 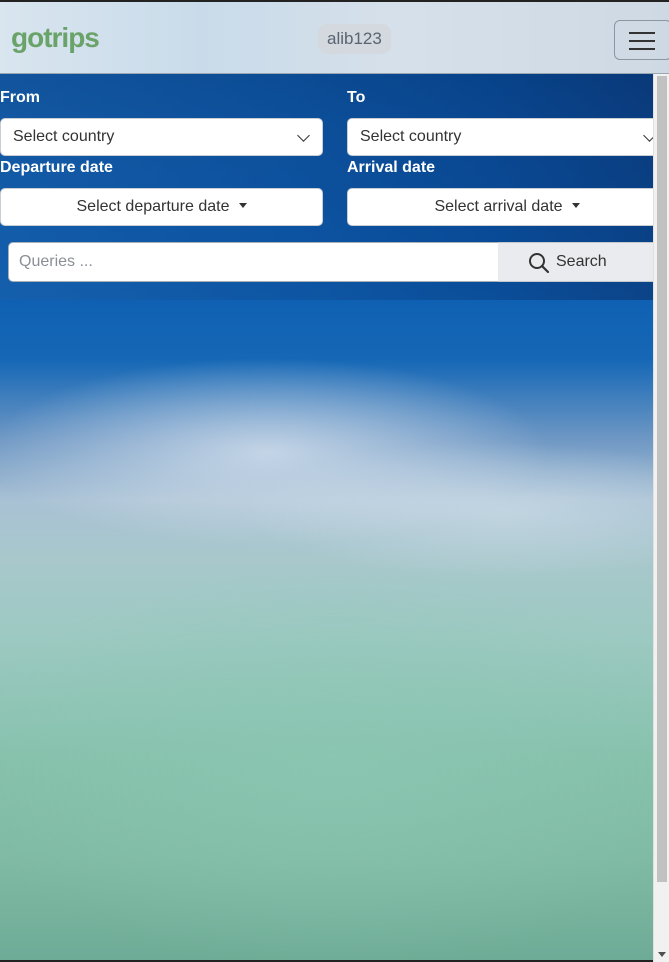 I want to click on from-country-select: Select country, so click(x=161, y=137).